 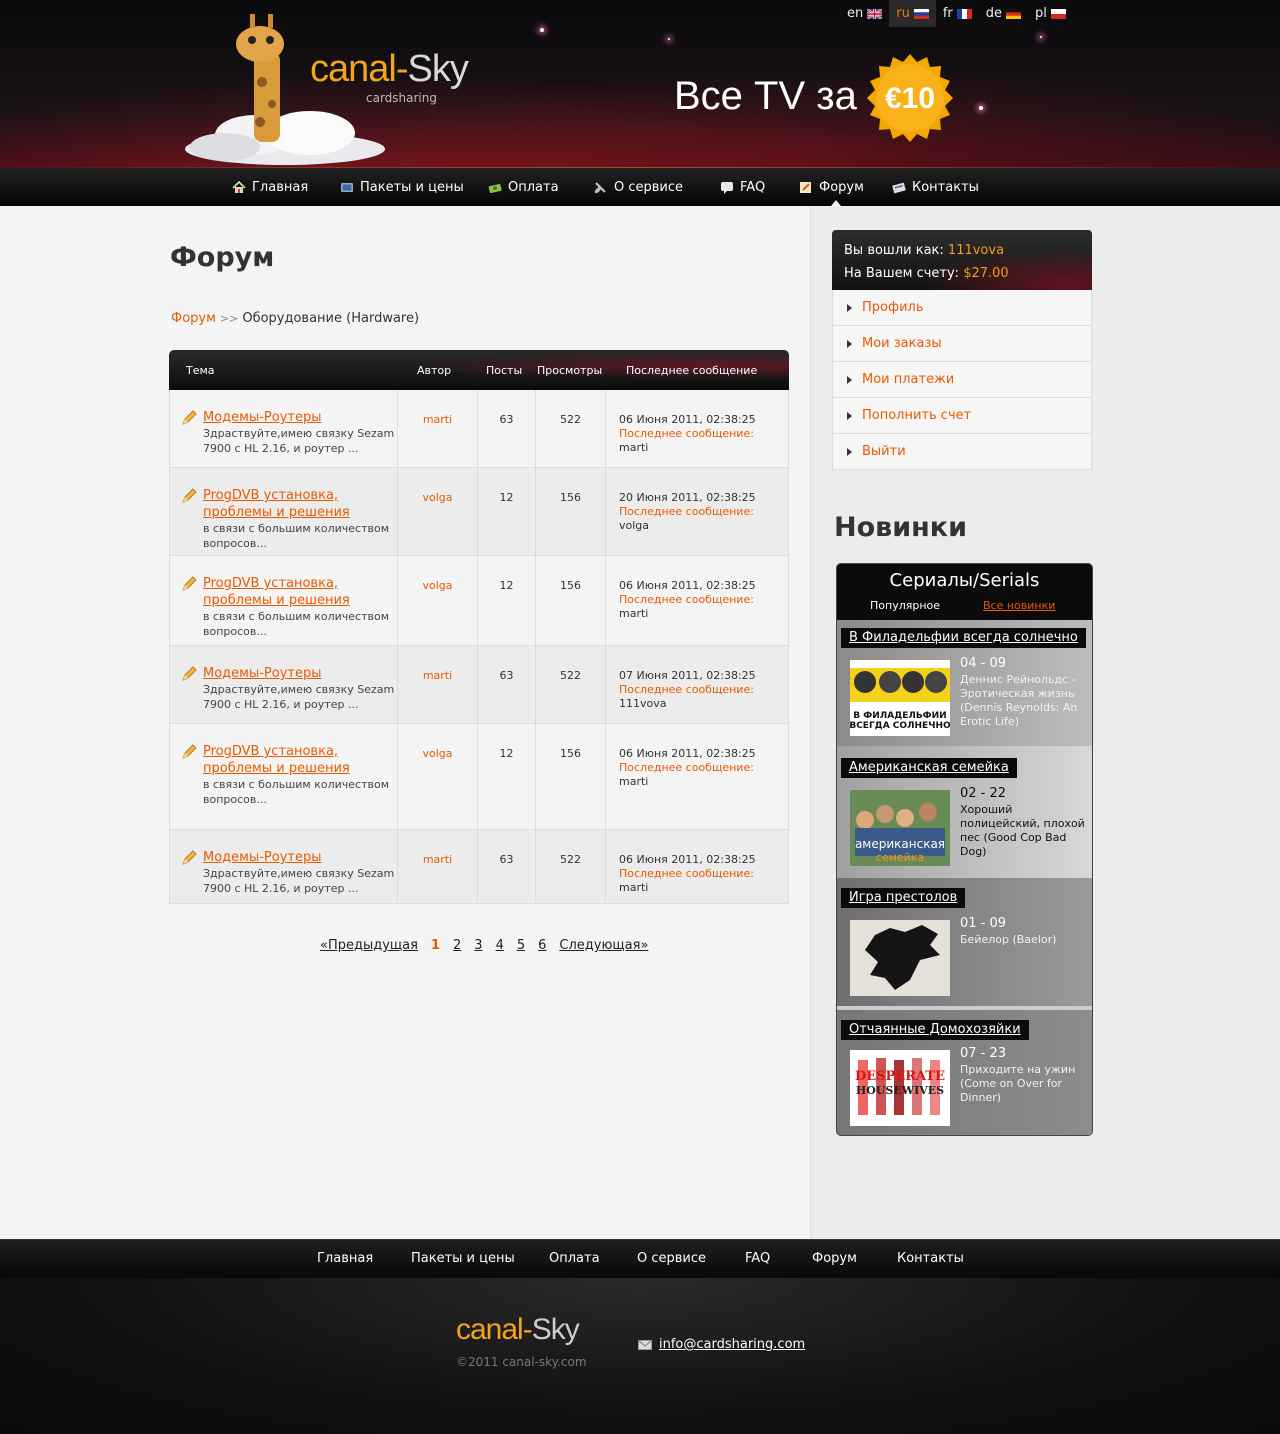 What do you see at coordinates (912, 13) in the screenshot?
I see `lang-ru: ru` at bounding box center [912, 13].